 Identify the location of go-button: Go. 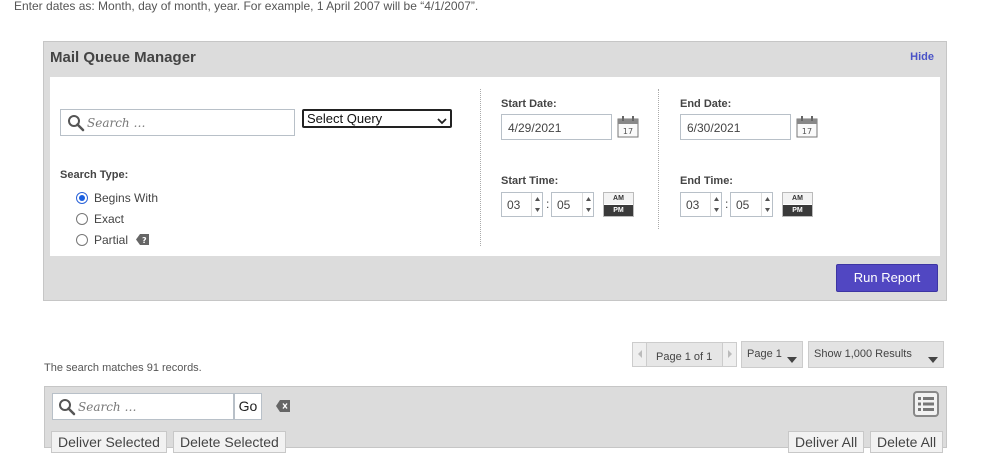
(248, 406).